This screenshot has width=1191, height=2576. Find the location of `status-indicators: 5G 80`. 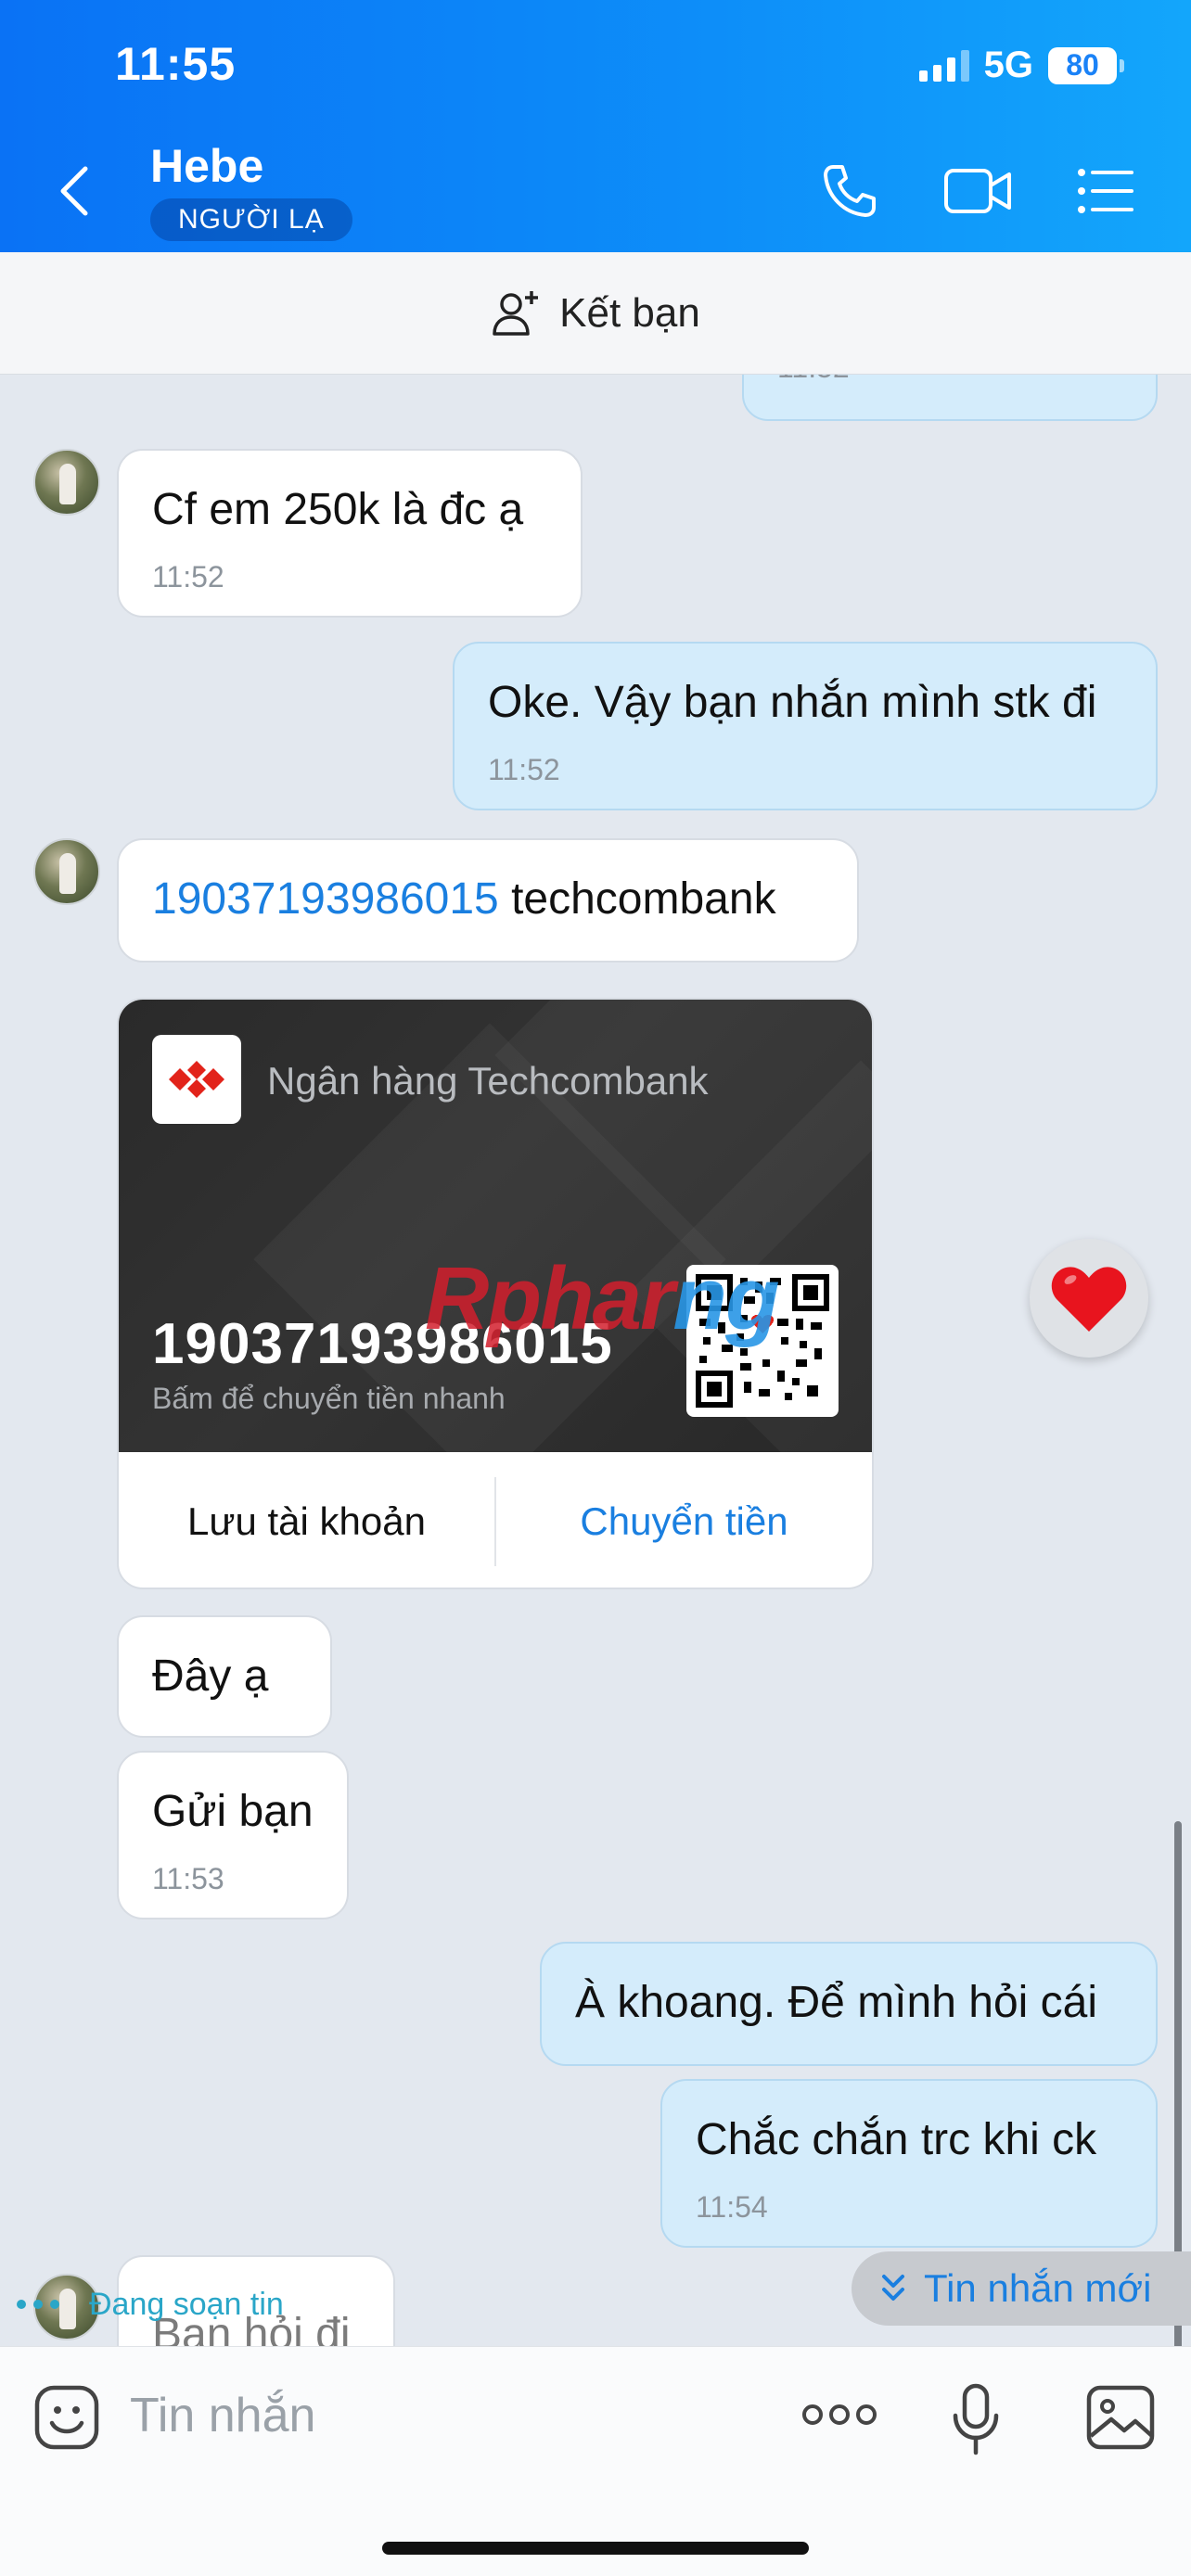

status-indicators: 5G 80 is located at coordinates (1021, 66).